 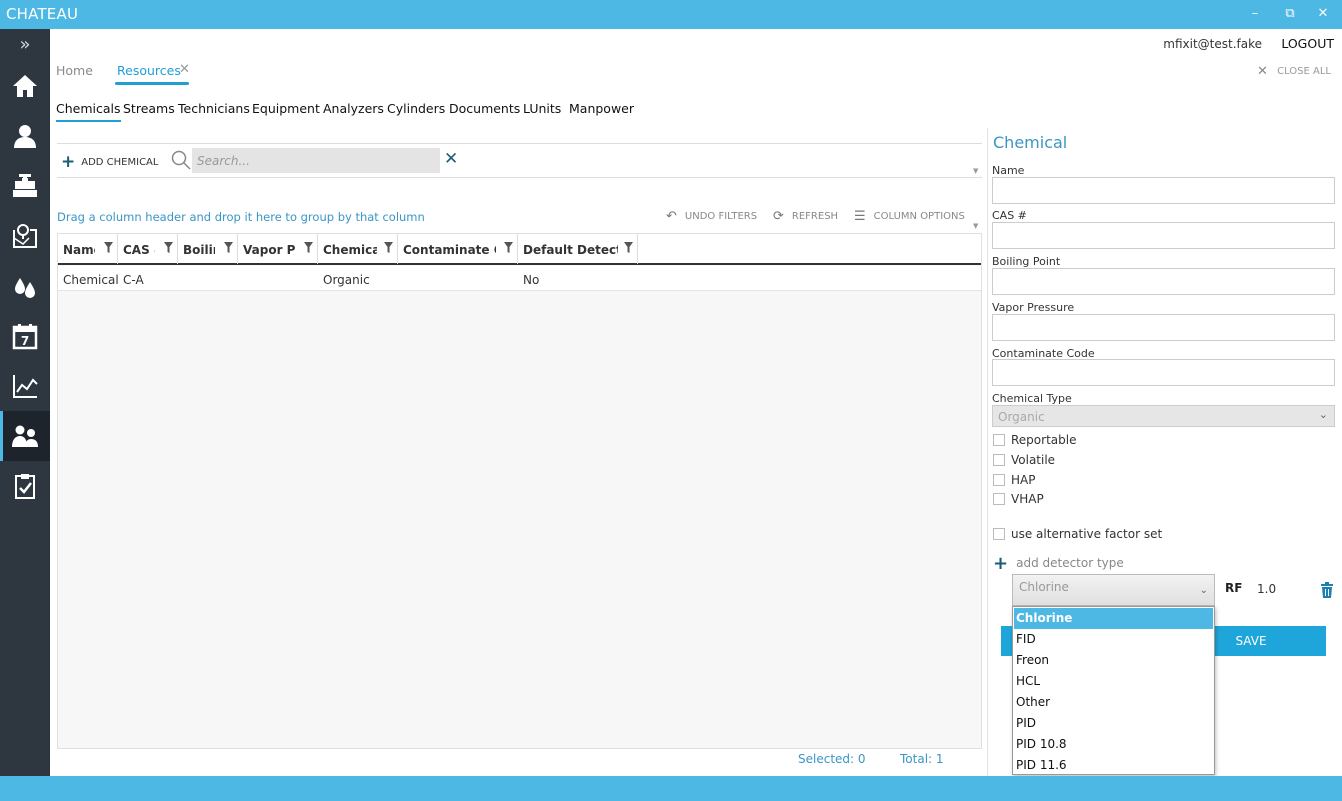 I want to click on people-icon, so click(x=25, y=436).